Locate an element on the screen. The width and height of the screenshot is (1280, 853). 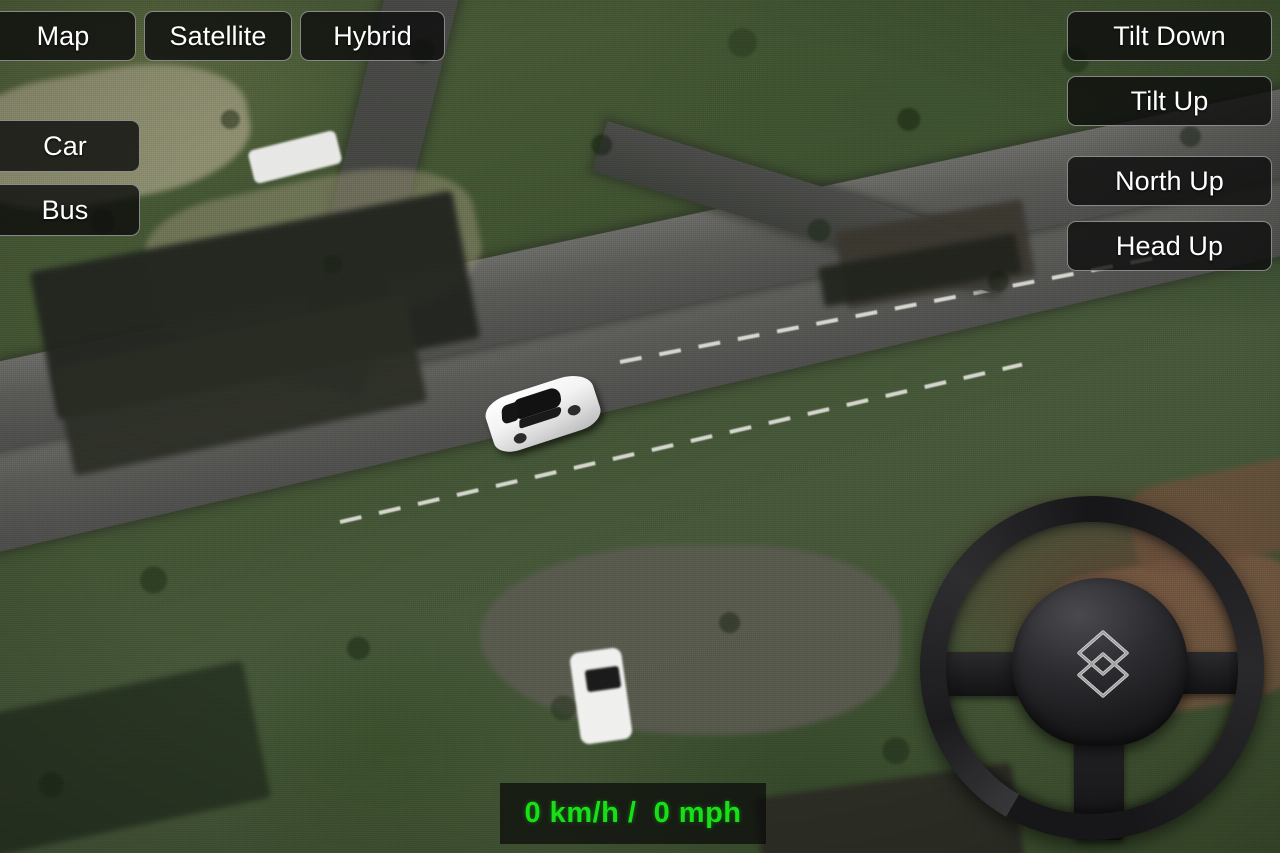
view-button-head-up: Head Up is located at coordinates (1169, 246).